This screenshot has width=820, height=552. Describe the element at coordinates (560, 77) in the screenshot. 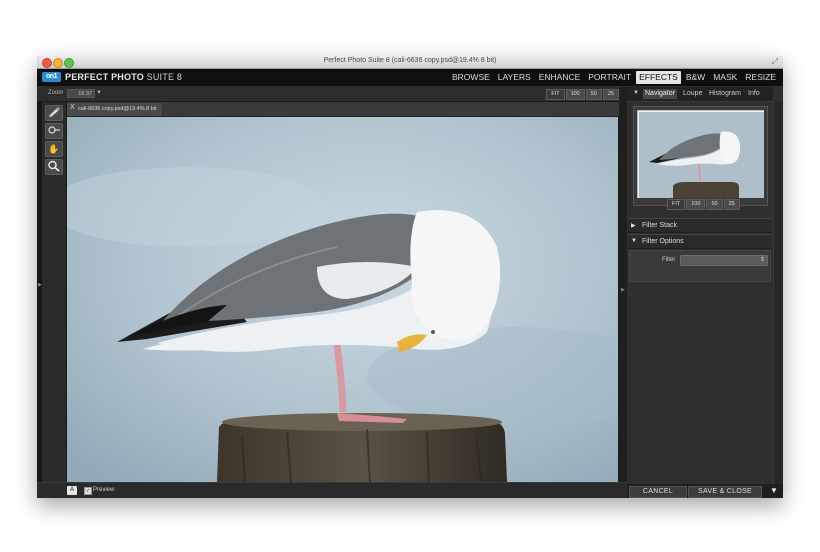

I see `module-tab-enhance: ENHANCE` at that location.